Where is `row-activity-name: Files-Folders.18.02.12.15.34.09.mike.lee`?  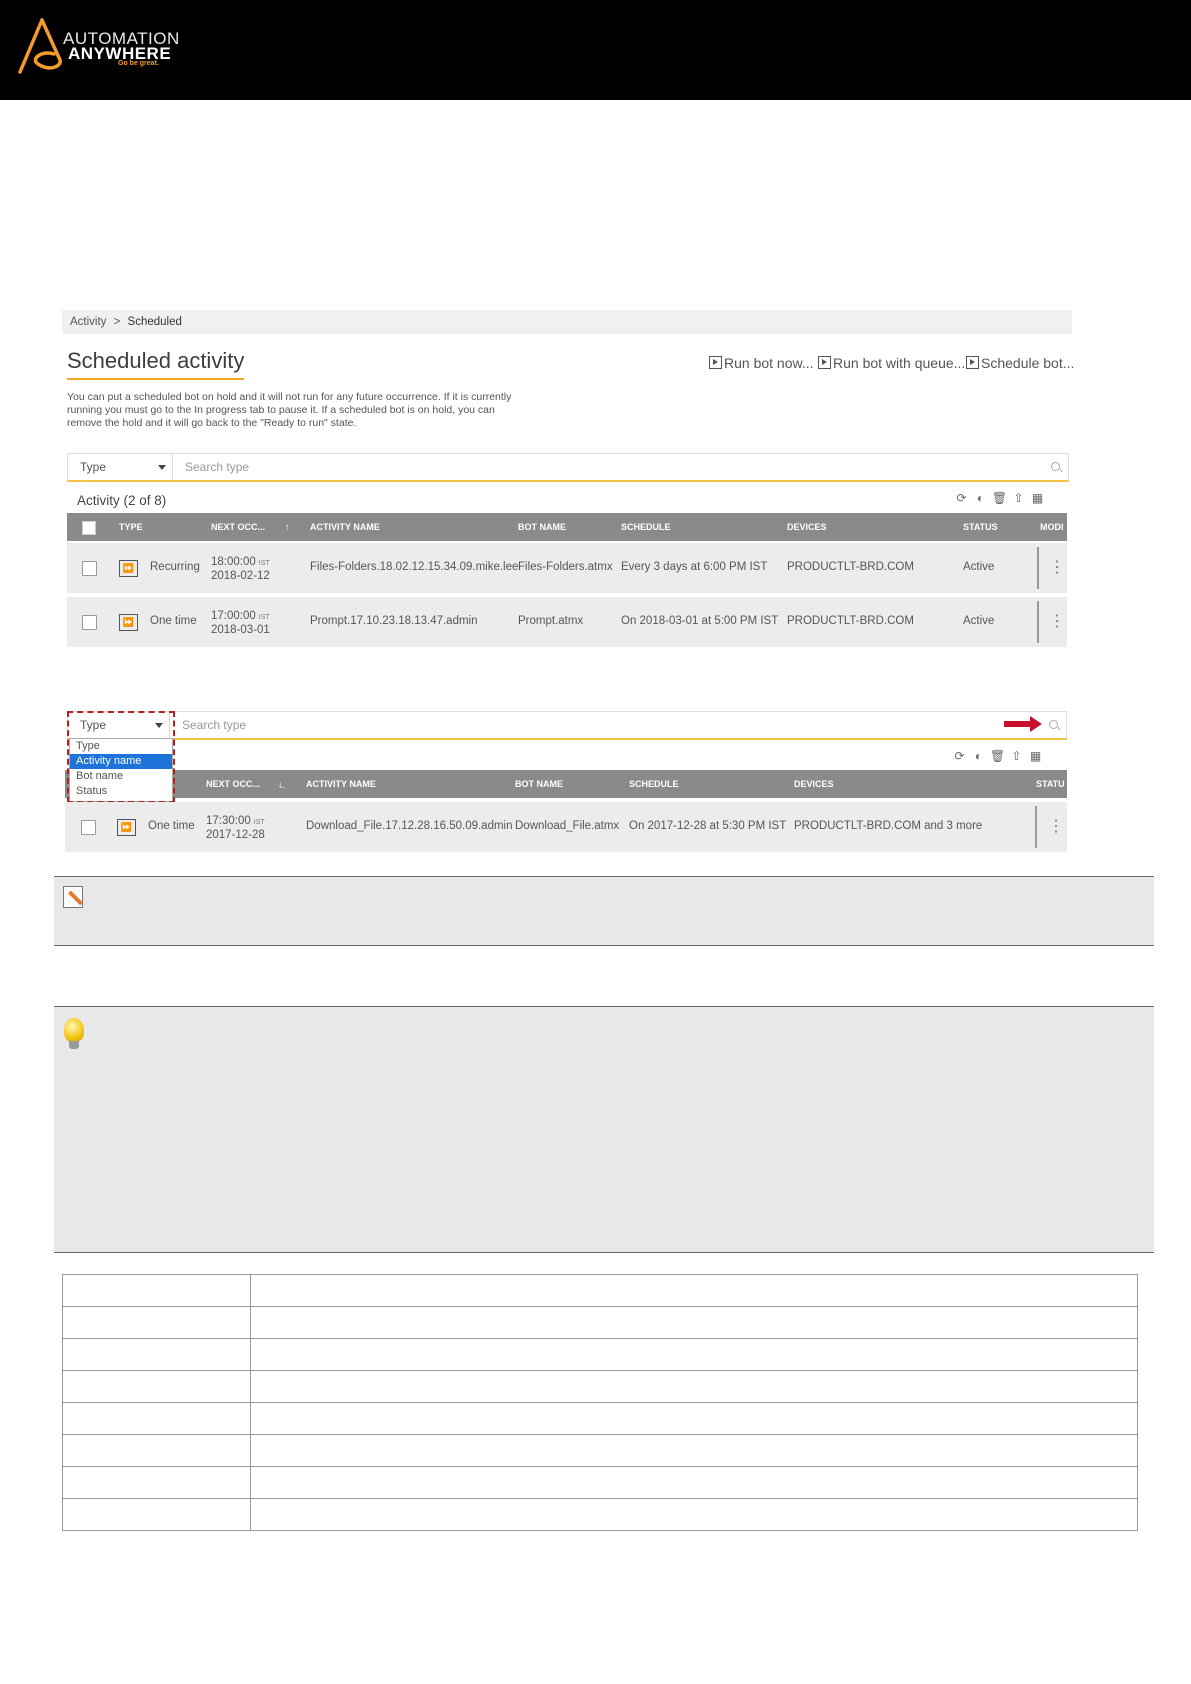 row-activity-name: Files-Folders.18.02.12.15.34.09.mike.lee is located at coordinates (414, 567).